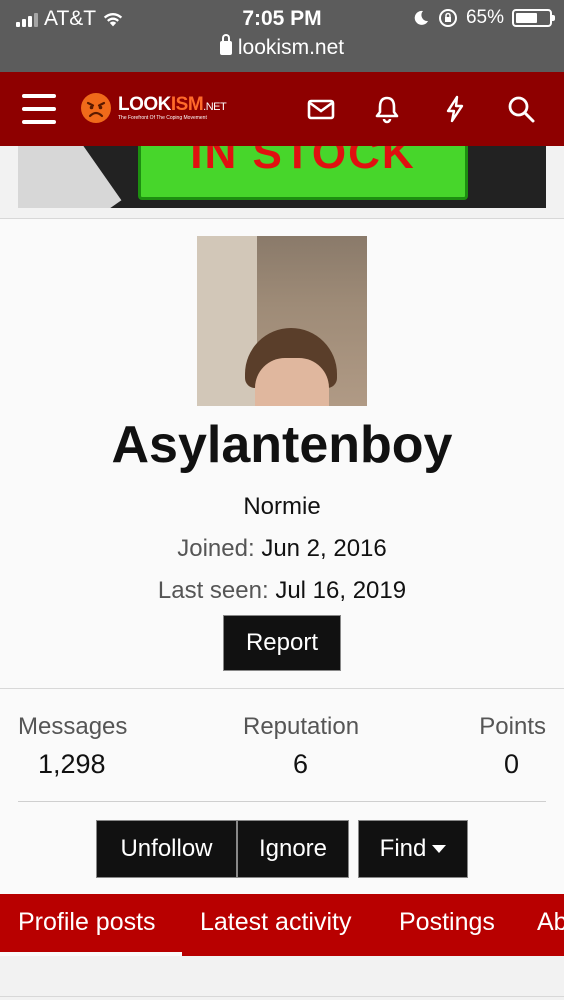 This screenshot has height=1000, width=564. Describe the element at coordinates (96, 108) in the screenshot. I see `angry-face-icon` at that location.